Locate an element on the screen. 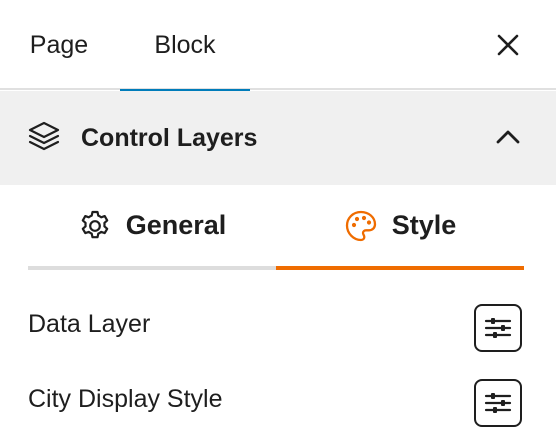  tab-block: Block is located at coordinates (185, 46).